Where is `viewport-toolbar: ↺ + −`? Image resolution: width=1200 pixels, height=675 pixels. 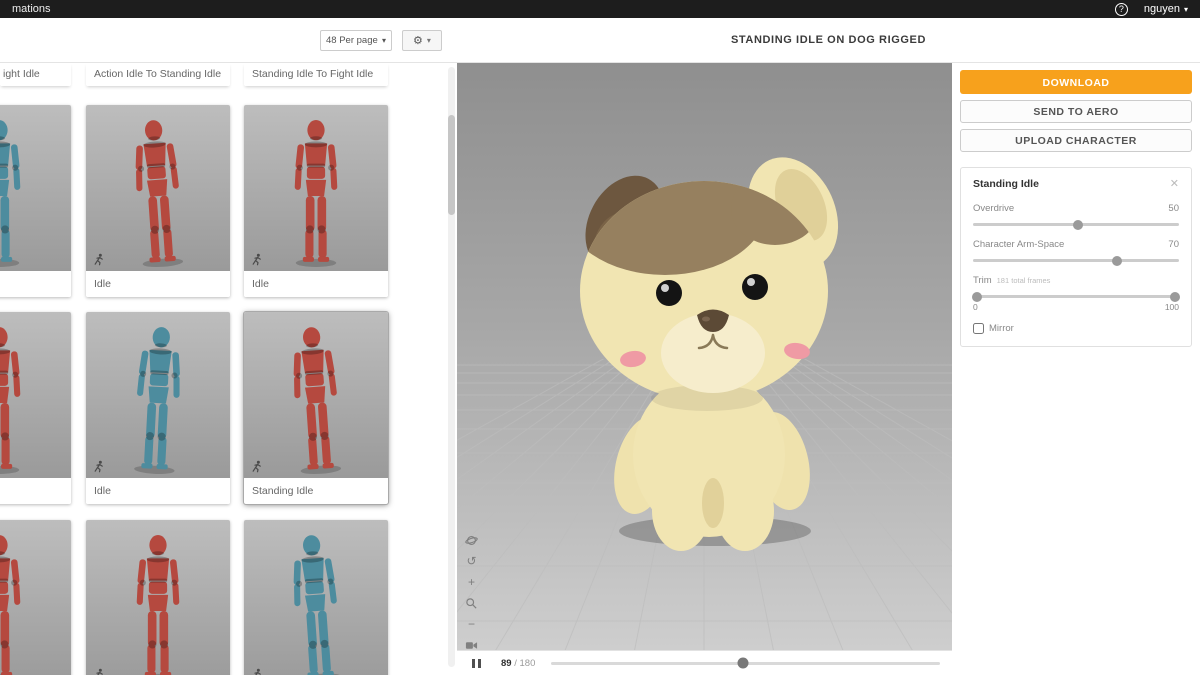
viewport-toolbar: ↺ + − is located at coordinates (471, 591).